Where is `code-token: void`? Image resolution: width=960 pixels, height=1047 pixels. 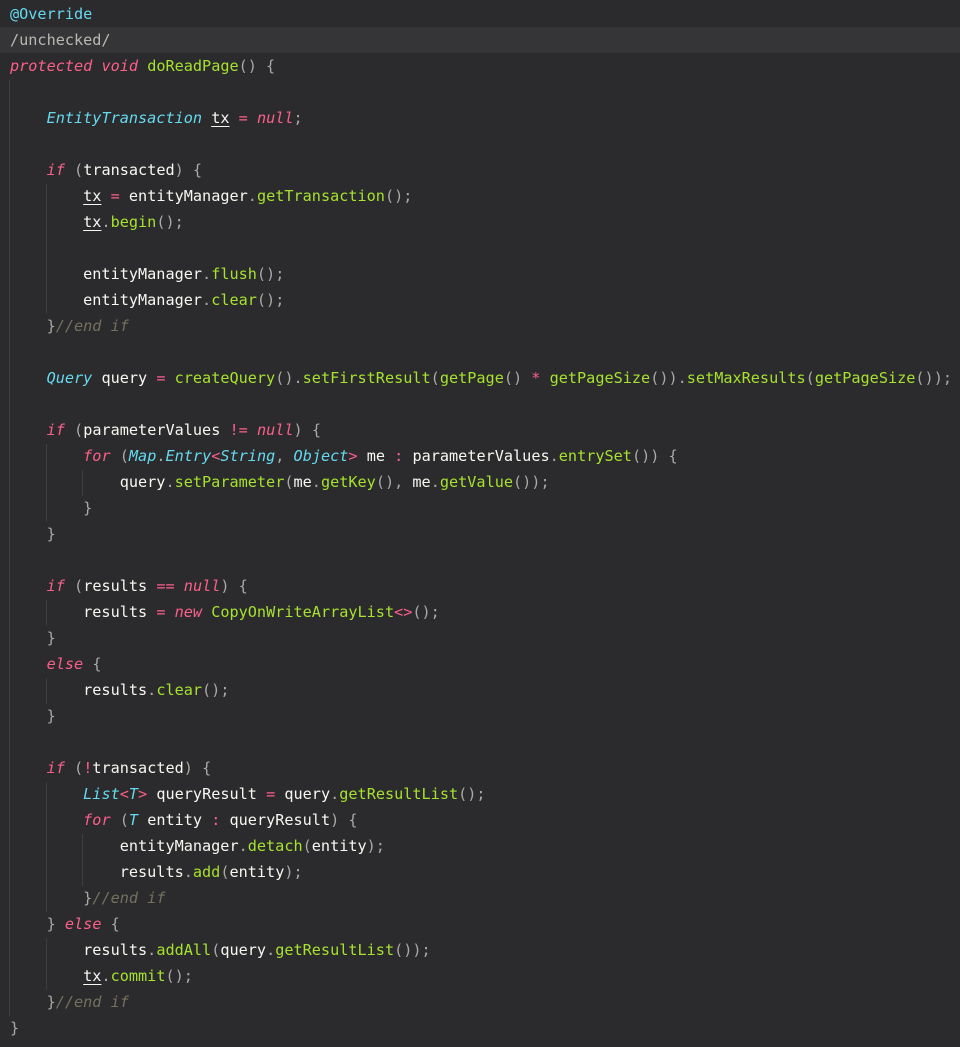
code-token: void is located at coordinates (120, 66).